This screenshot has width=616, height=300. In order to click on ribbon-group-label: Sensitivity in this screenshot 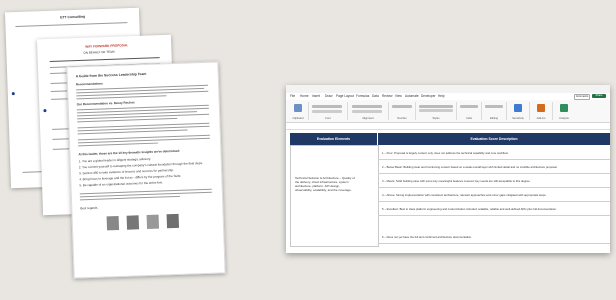, I will do `click(518, 118)`.